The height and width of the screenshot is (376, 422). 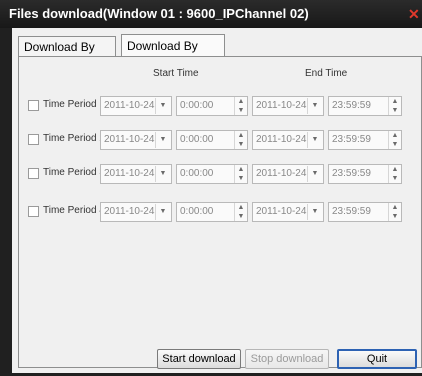 What do you see at coordinates (176, 73) in the screenshot?
I see `start-time-header: Start Time` at bounding box center [176, 73].